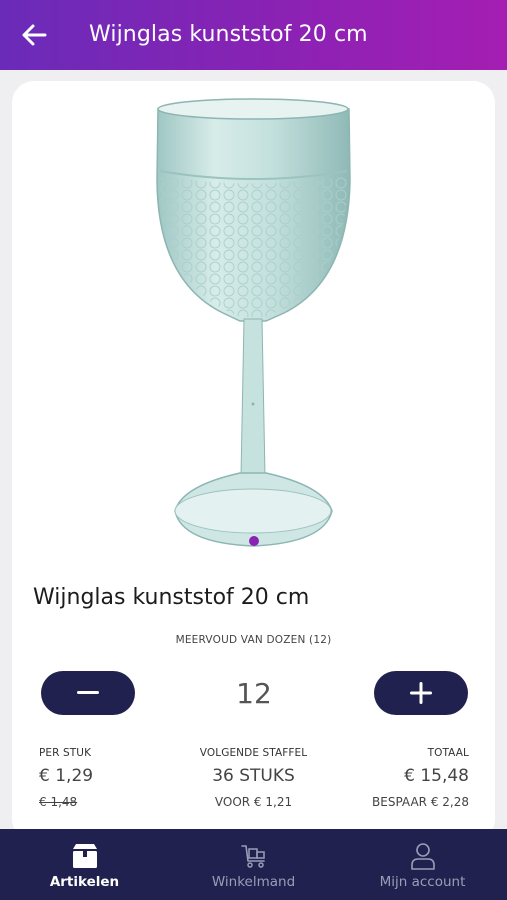  What do you see at coordinates (171, 597) in the screenshot?
I see `product-title: Wijnglas kunststof 20 cm` at bounding box center [171, 597].